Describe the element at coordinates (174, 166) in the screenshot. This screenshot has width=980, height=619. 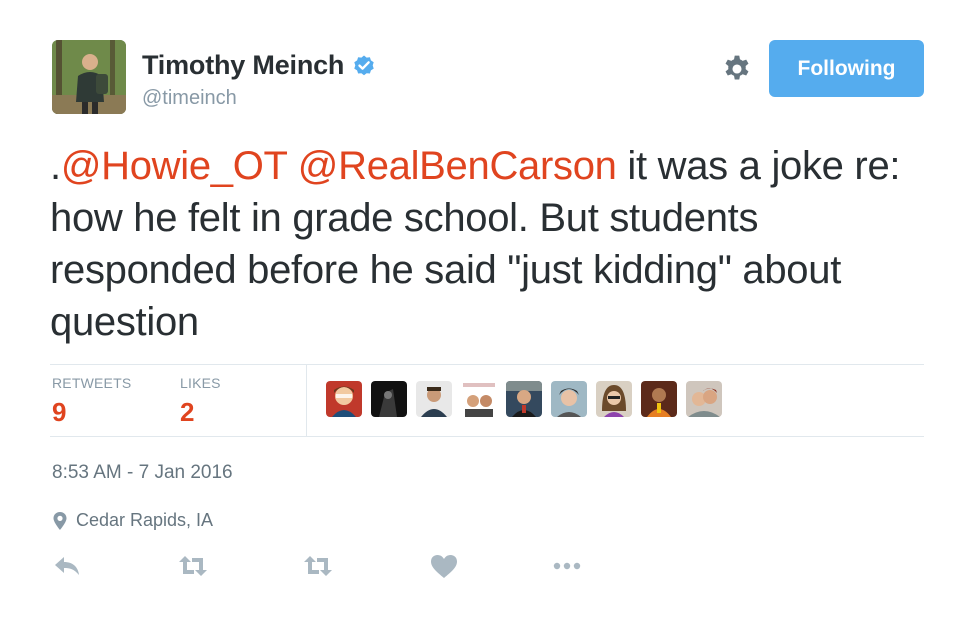
I see `mention-link: @Howie_OT` at that location.